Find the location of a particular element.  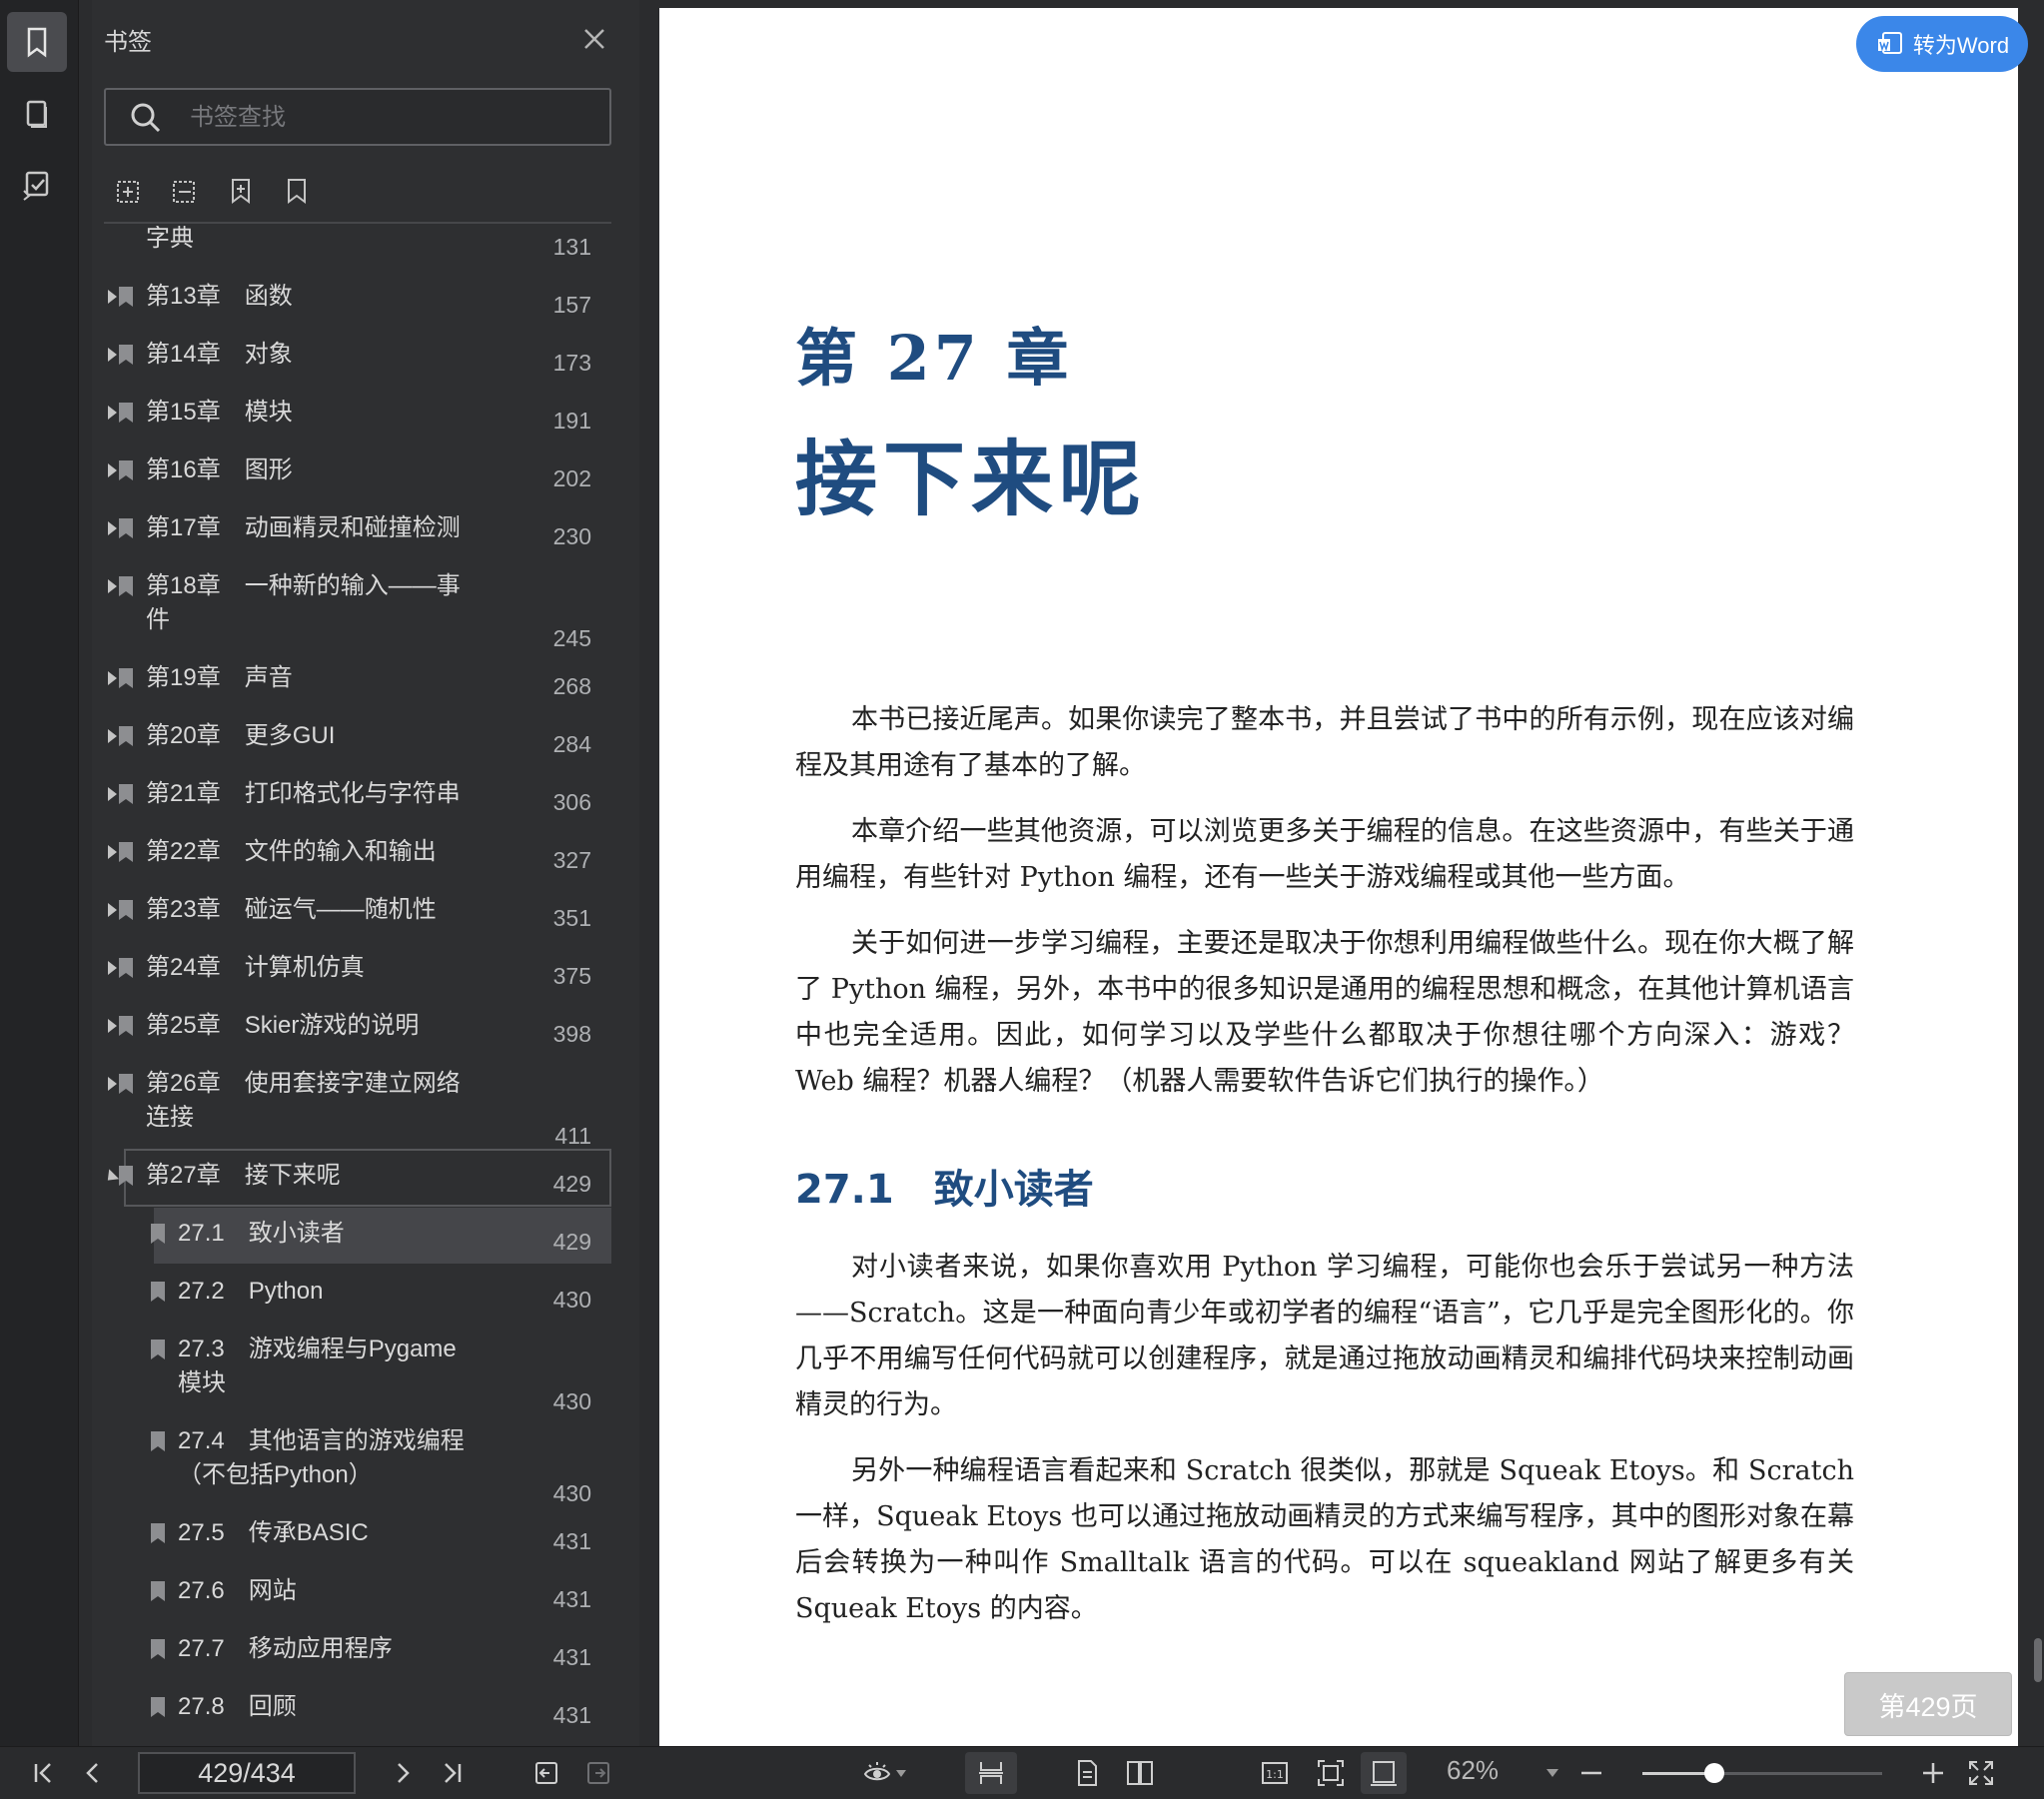

zoom-level: 62% is located at coordinates (1473, 1770).